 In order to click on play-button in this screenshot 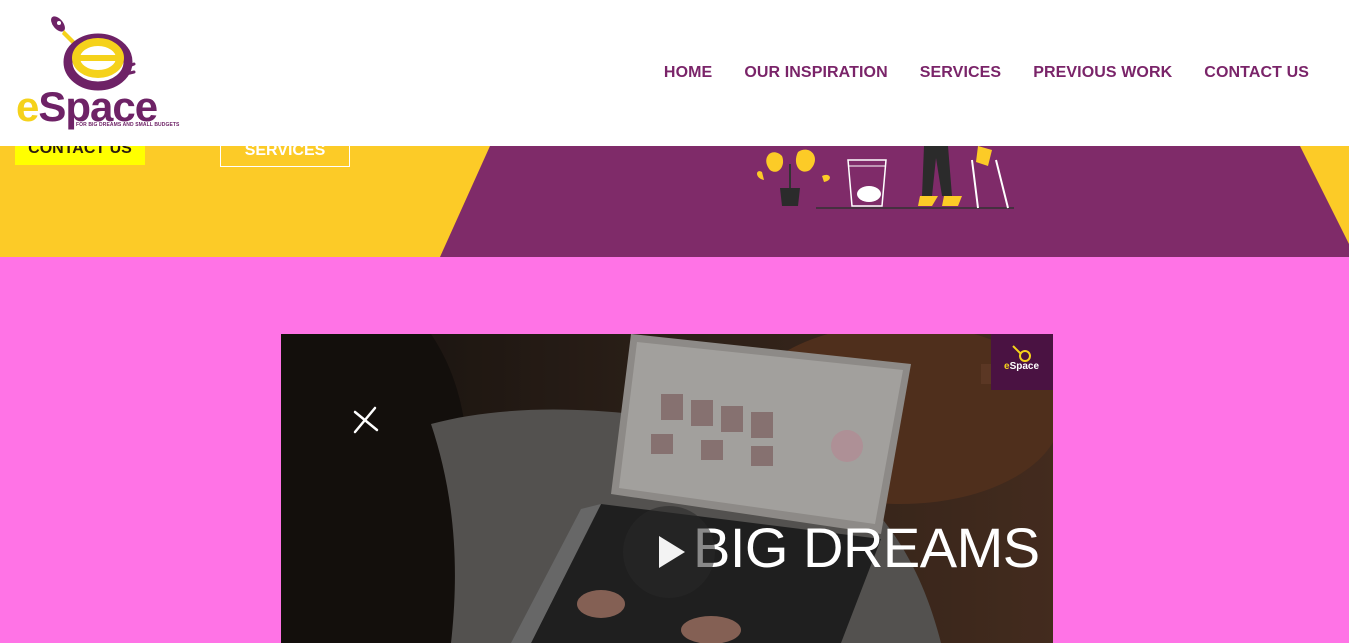, I will do `click(669, 552)`.